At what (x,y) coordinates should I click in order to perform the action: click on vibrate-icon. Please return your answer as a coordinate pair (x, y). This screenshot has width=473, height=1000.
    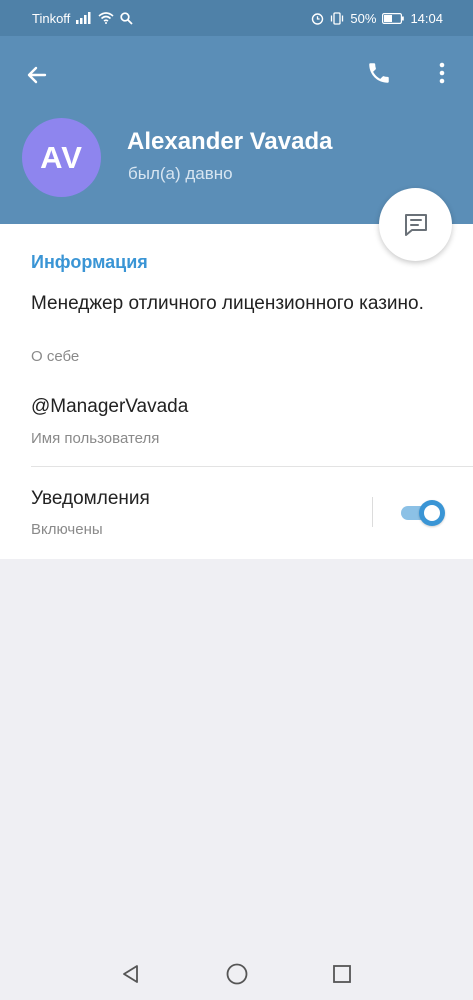
    Looking at the image, I should click on (337, 18).